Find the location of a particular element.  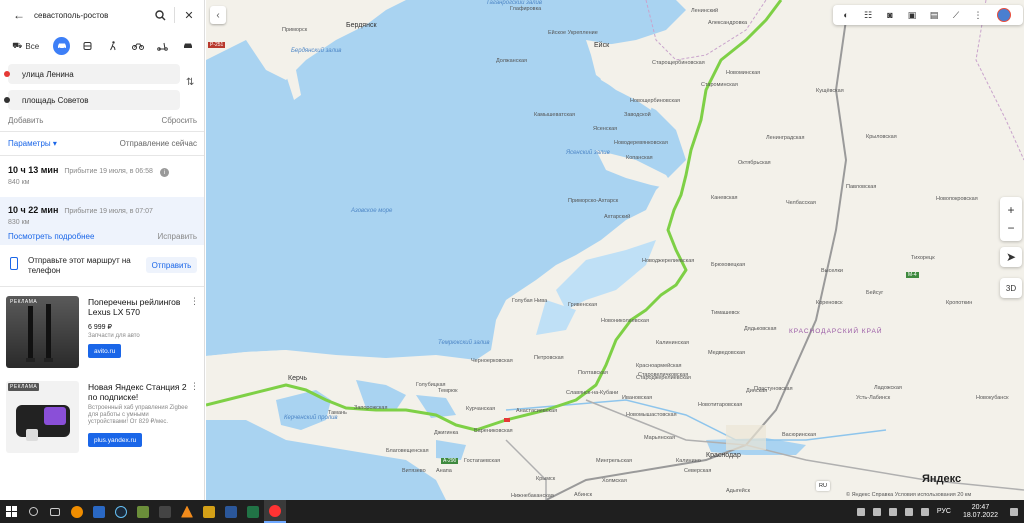

info-icon: i is located at coordinates (164, 172).